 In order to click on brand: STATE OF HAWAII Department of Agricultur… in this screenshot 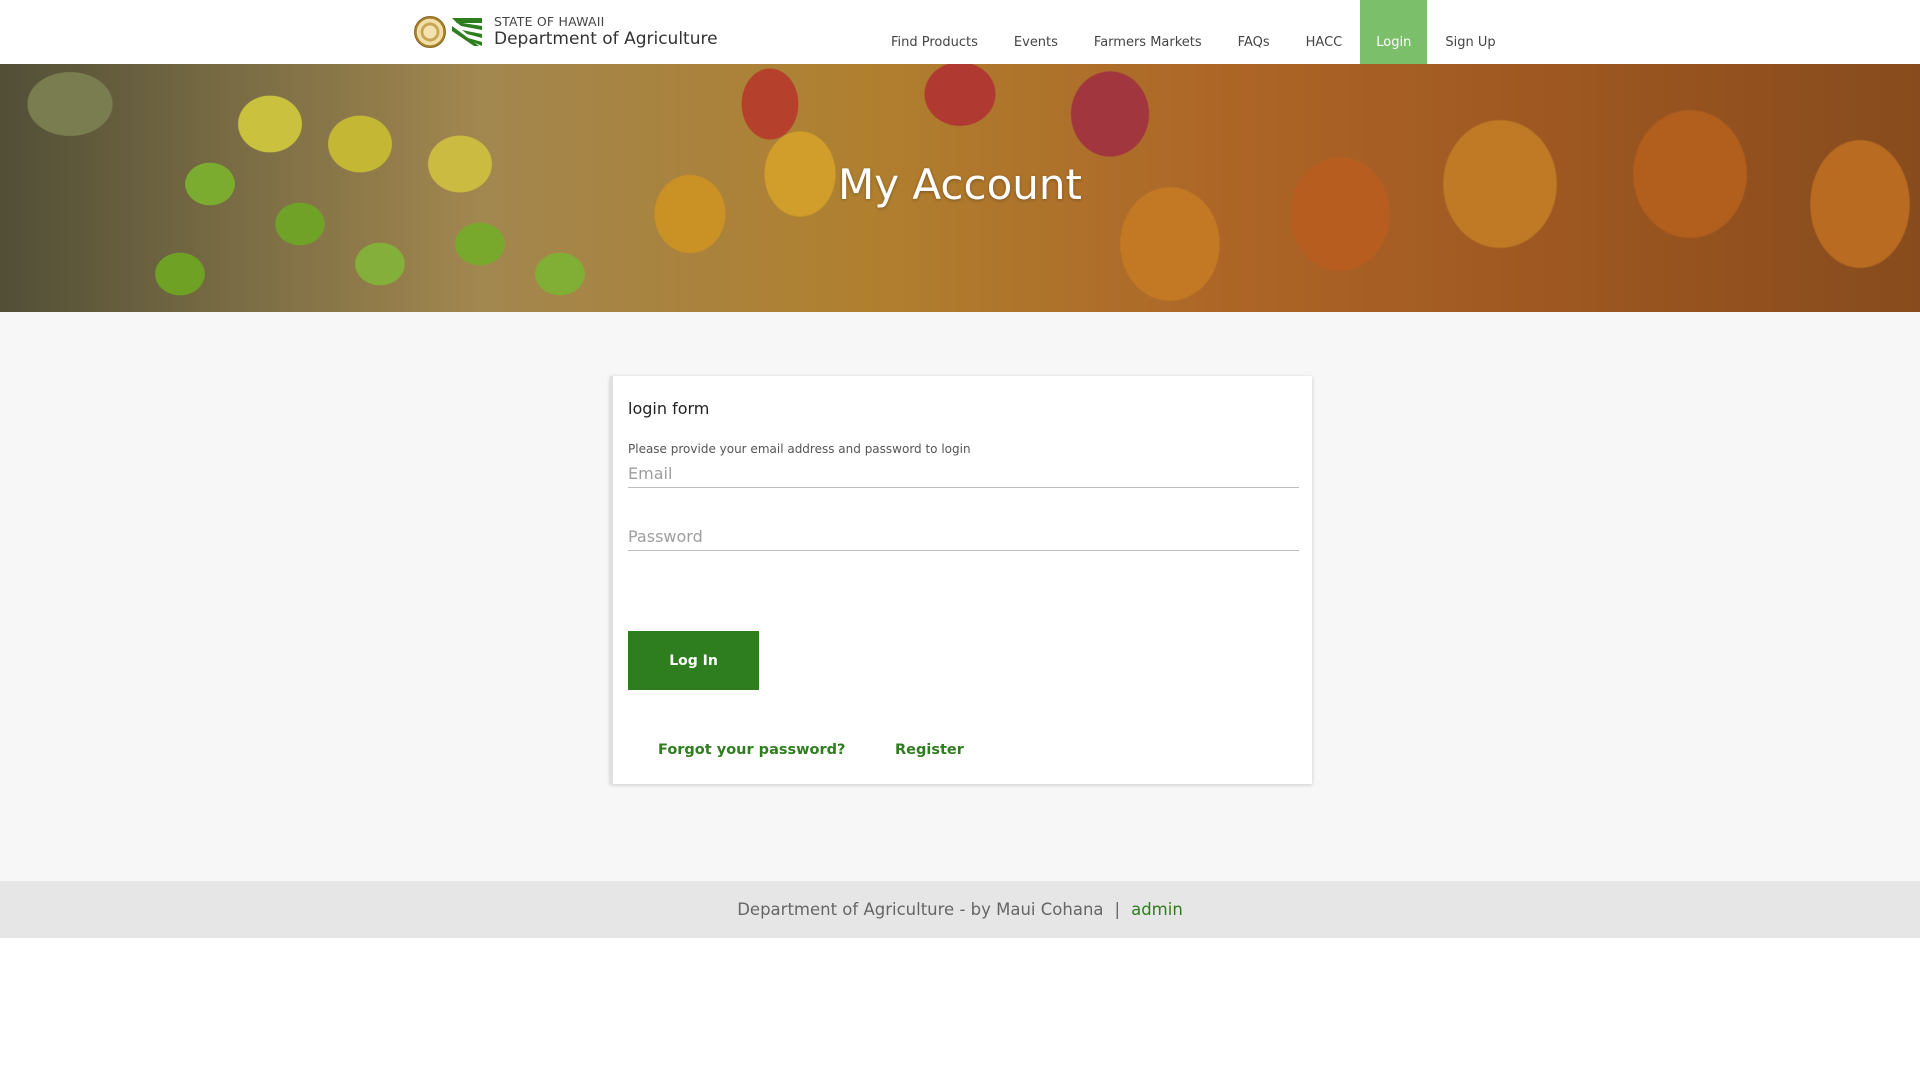, I will do `click(566, 32)`.